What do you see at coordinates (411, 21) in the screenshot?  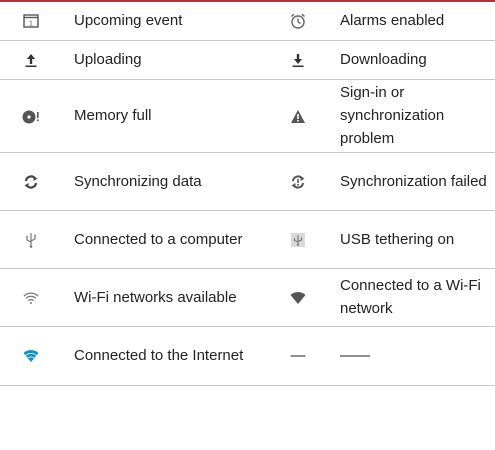 I see `list-item-label: Alarms enabled` at bounding box center [411, 21].